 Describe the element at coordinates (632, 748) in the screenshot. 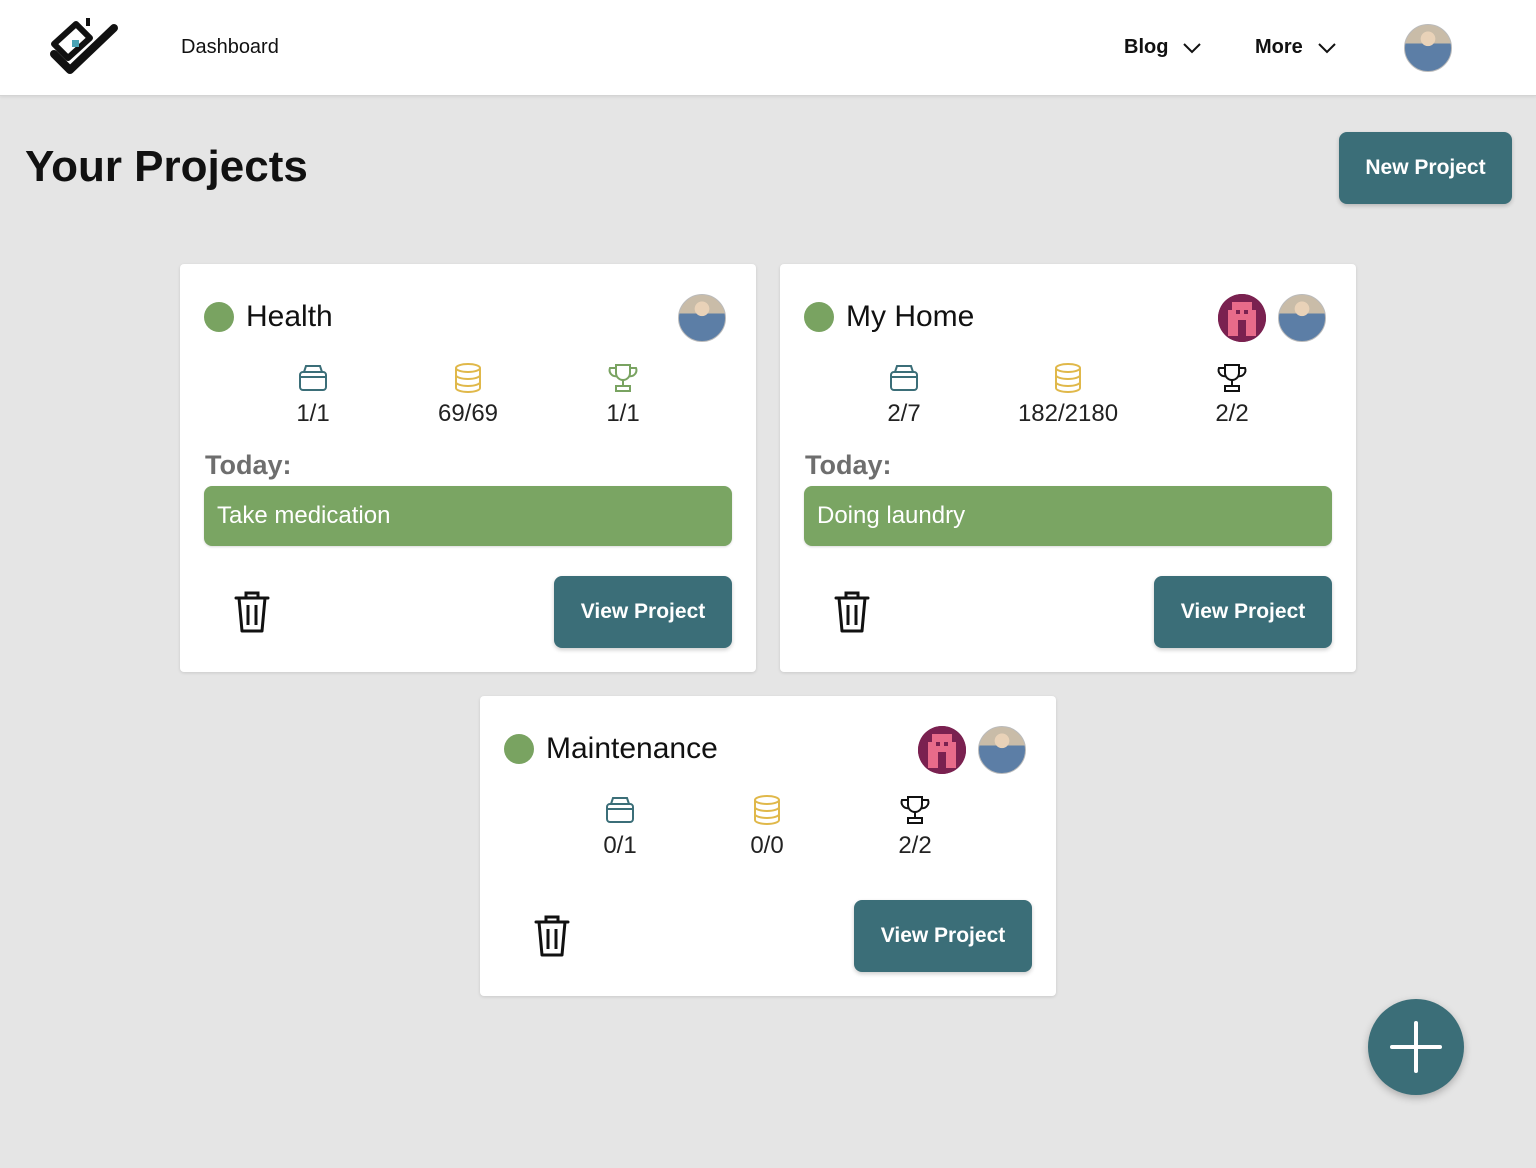

I see `project-name: Maintenance` at that location.